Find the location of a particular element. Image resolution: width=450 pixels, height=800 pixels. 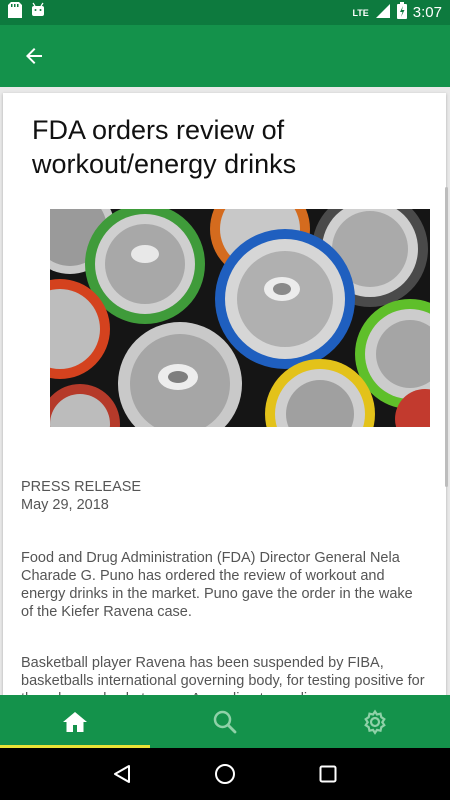

status-right-icons: LTE 3:07 is located at coordinates (397, 12).